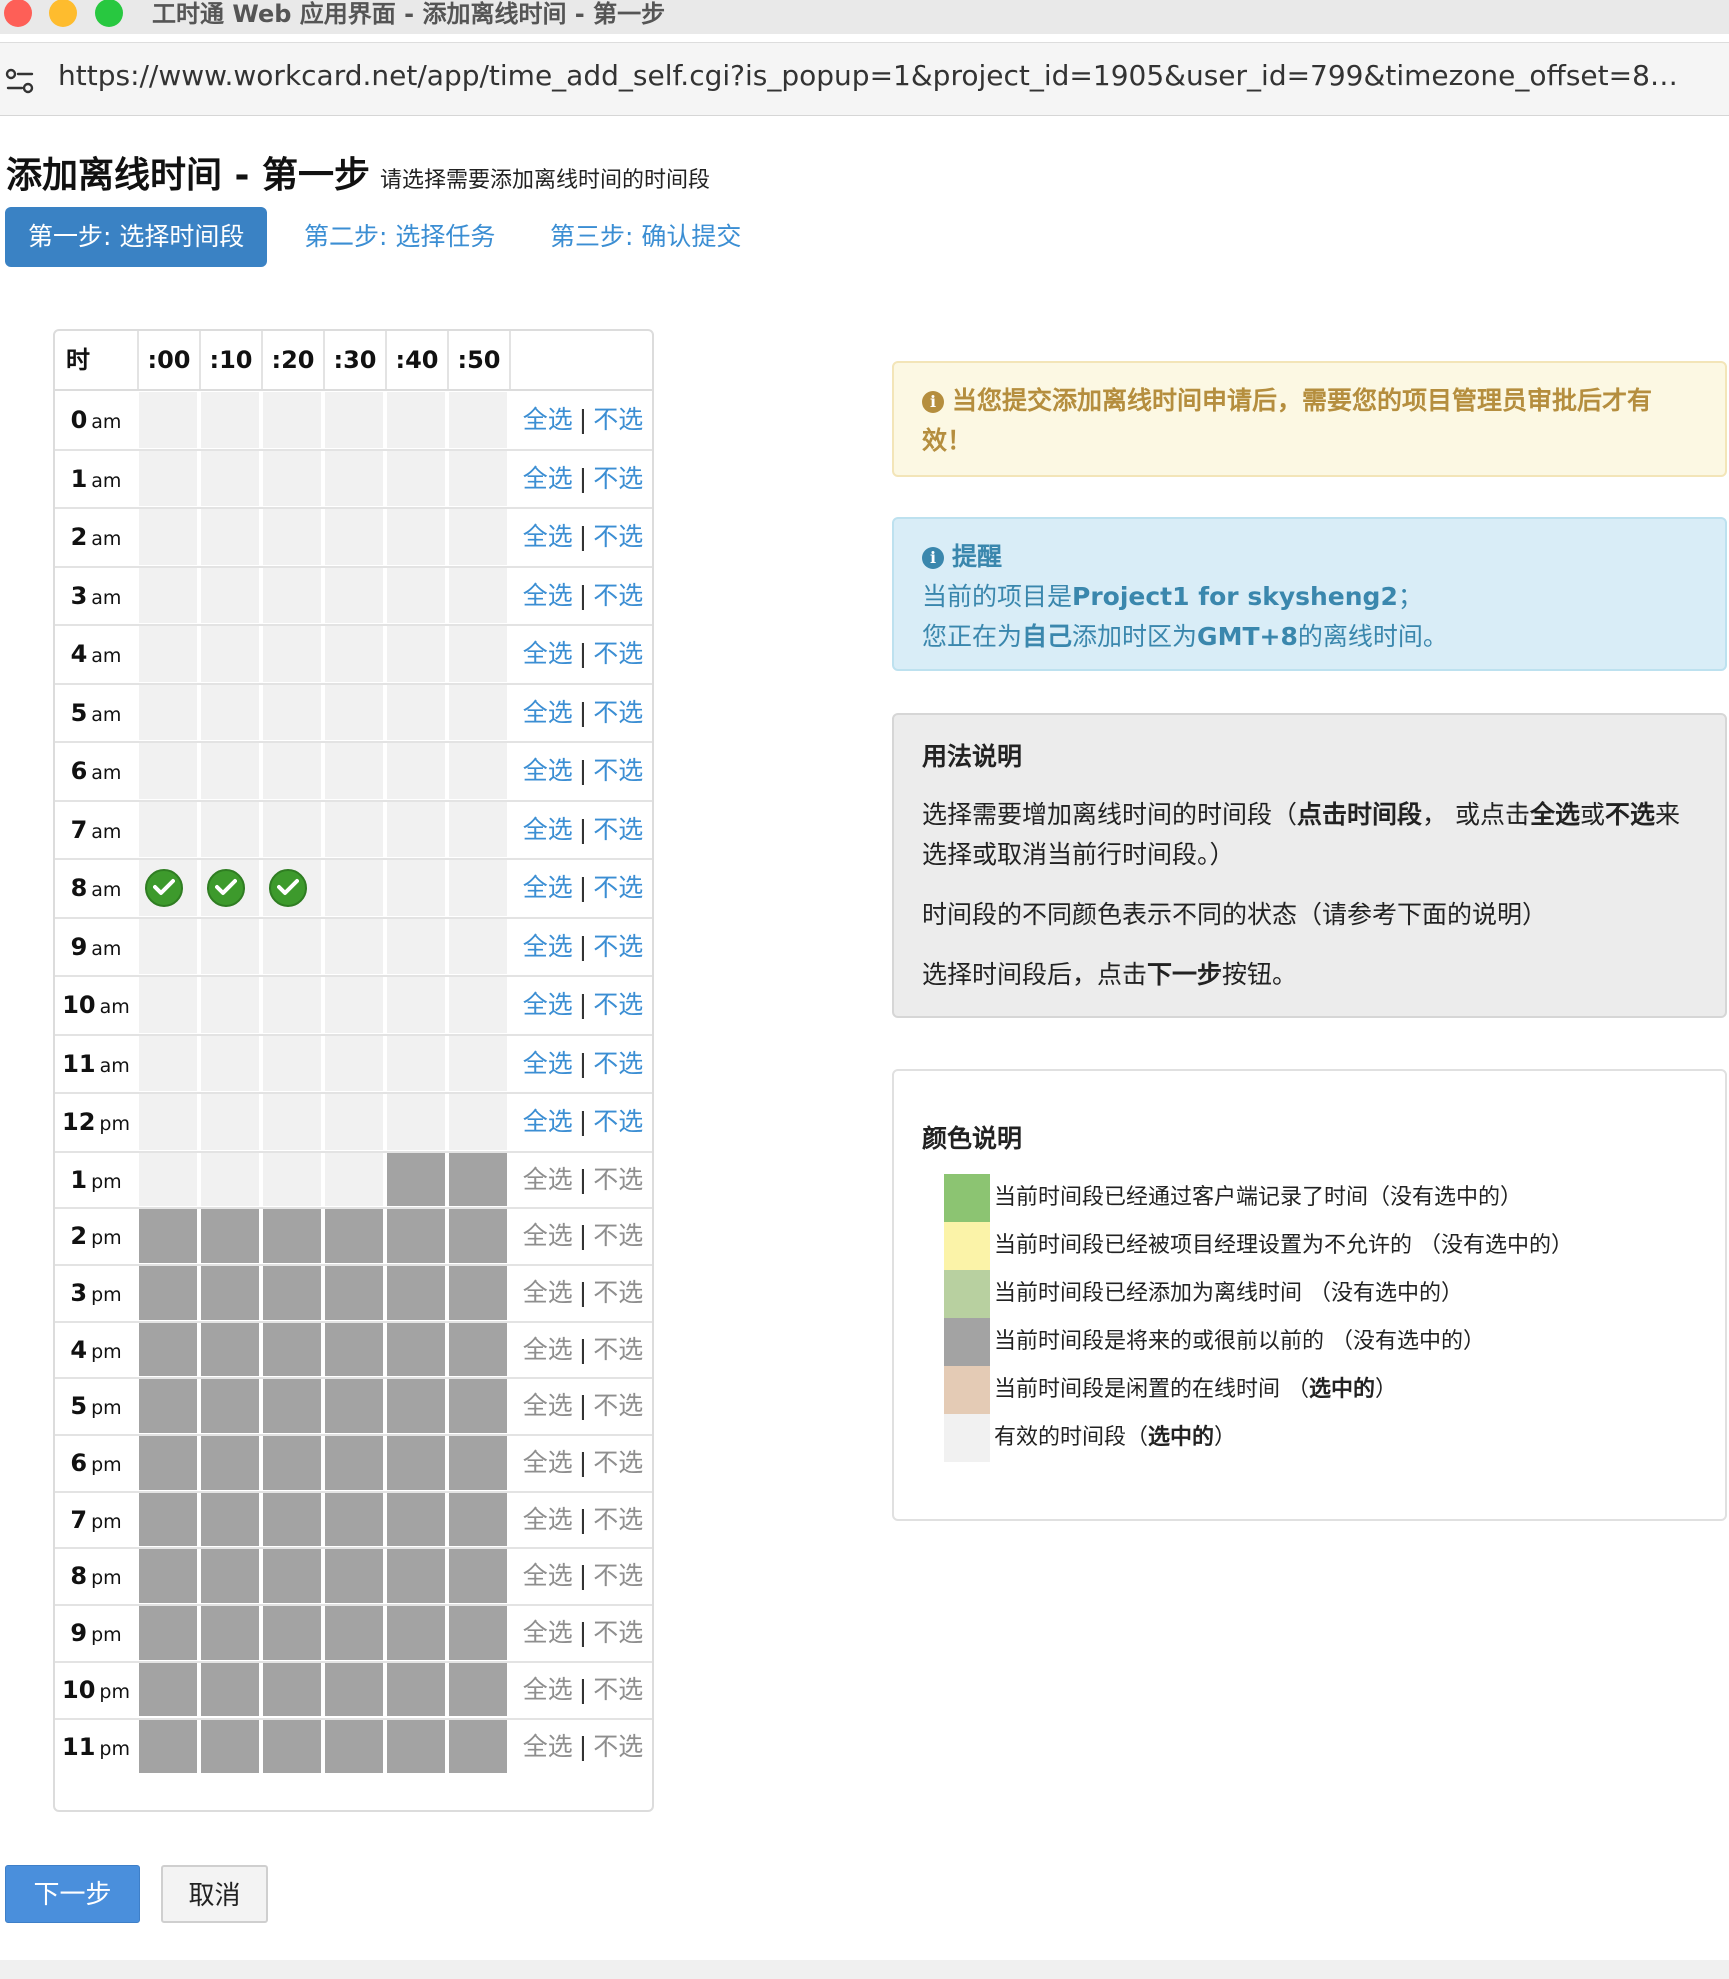 Image resolution: width=1729 pixels, height=1979 pixels. What do you see at coordinates (399, 237) in the screenshot?
I see `tab-step-2: 第二步: 选择任务` at bounding box center [399, 237].